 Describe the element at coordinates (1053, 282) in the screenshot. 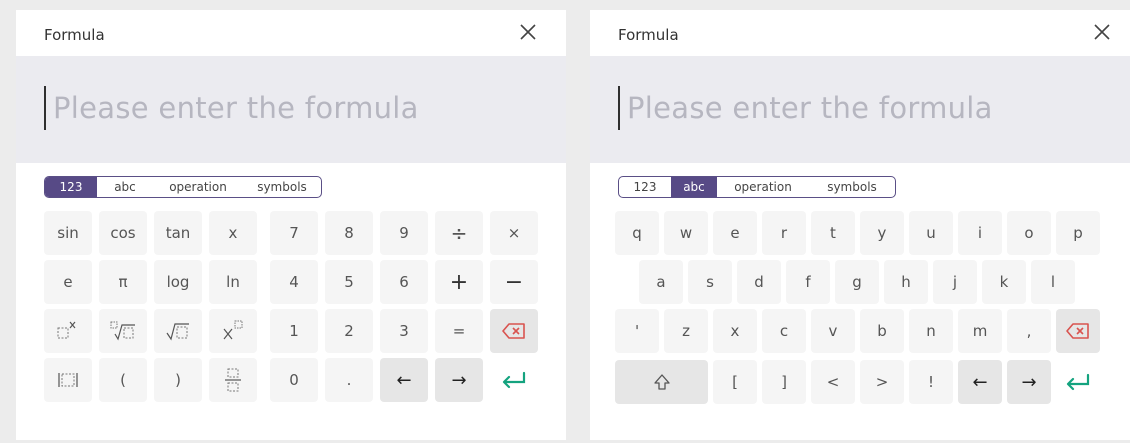

I see `key-l: l` at that location.